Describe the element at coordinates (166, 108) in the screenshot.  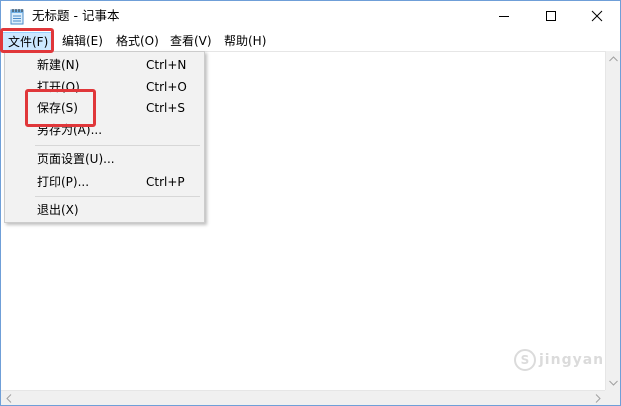
I see `menu-item-shortcut: Ctrl+S` at that location.